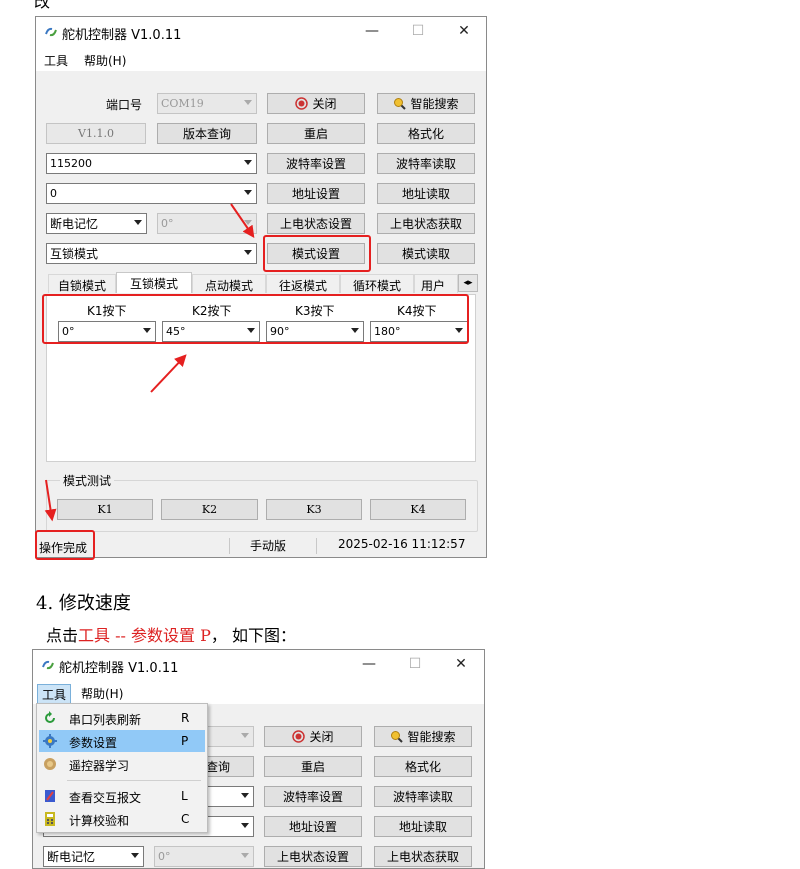 This screenshot has width=800, height=869. I want to click on section-heading: 4. 修改速度, so click(83, 603).